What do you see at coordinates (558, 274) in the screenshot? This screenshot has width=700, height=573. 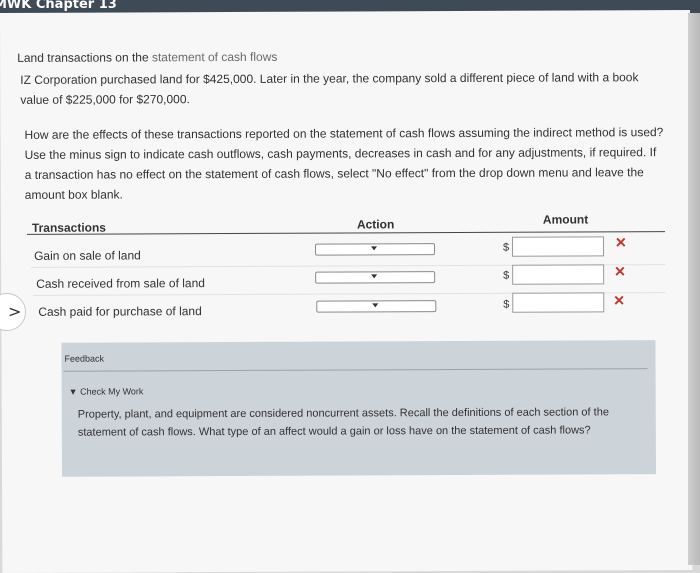 I see `amount-input-cash-received` at bounding box center [558, 274].